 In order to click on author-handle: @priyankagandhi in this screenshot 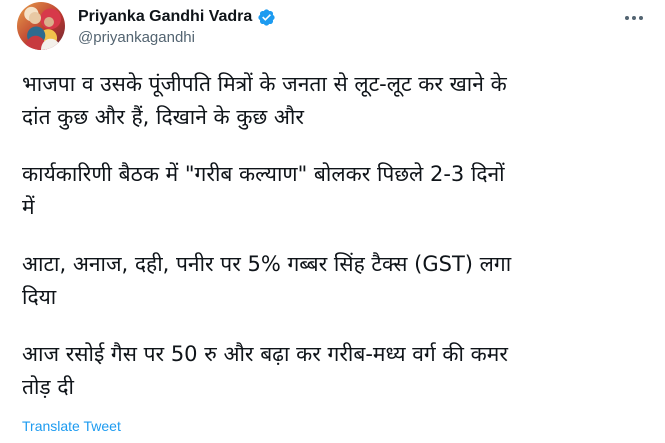, I will do `click(136, 37)`.